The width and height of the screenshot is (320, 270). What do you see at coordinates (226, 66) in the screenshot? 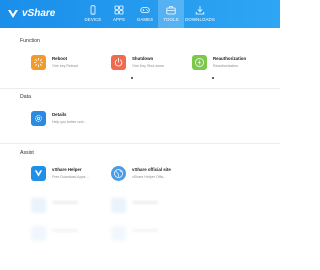
I see `tile-subtitle: Reauthorization` at bounding box center [226, 66].